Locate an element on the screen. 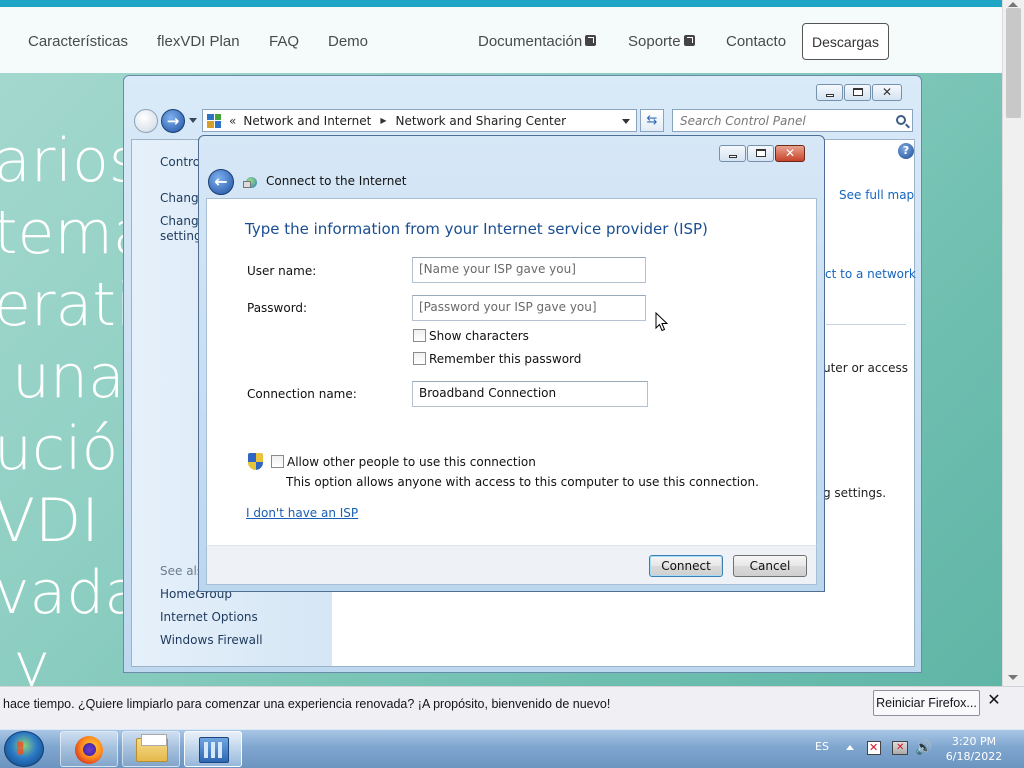 Image resolution: width=1024 pixels, height=768 pixels. window-controls: ✕ is located at coordinates (859, 92).